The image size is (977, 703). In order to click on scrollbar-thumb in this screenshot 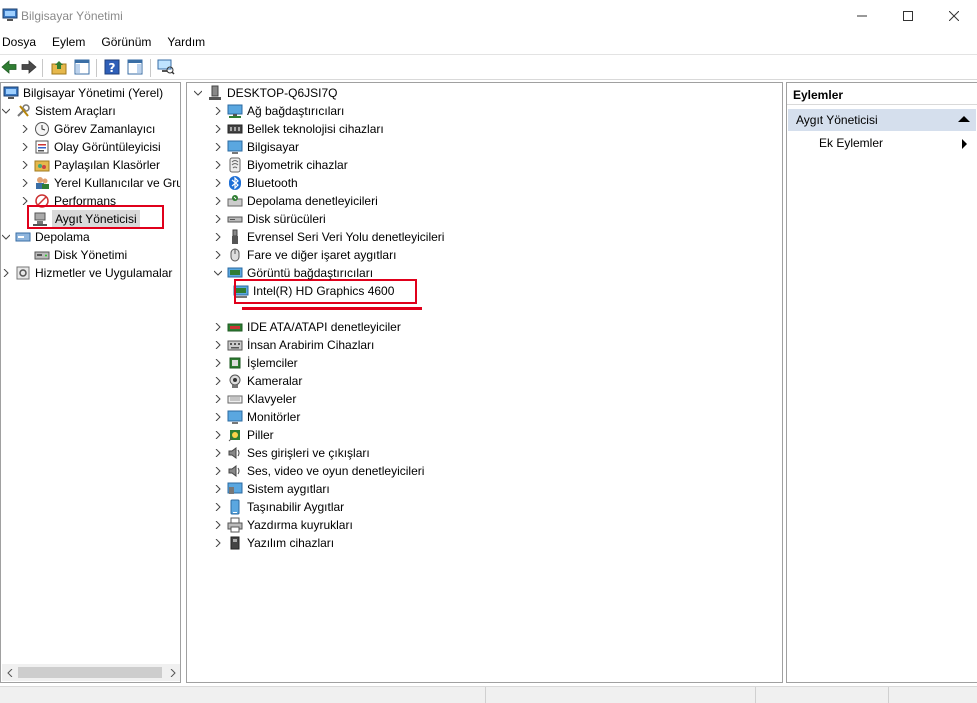, I will do `click(90, 672)`.